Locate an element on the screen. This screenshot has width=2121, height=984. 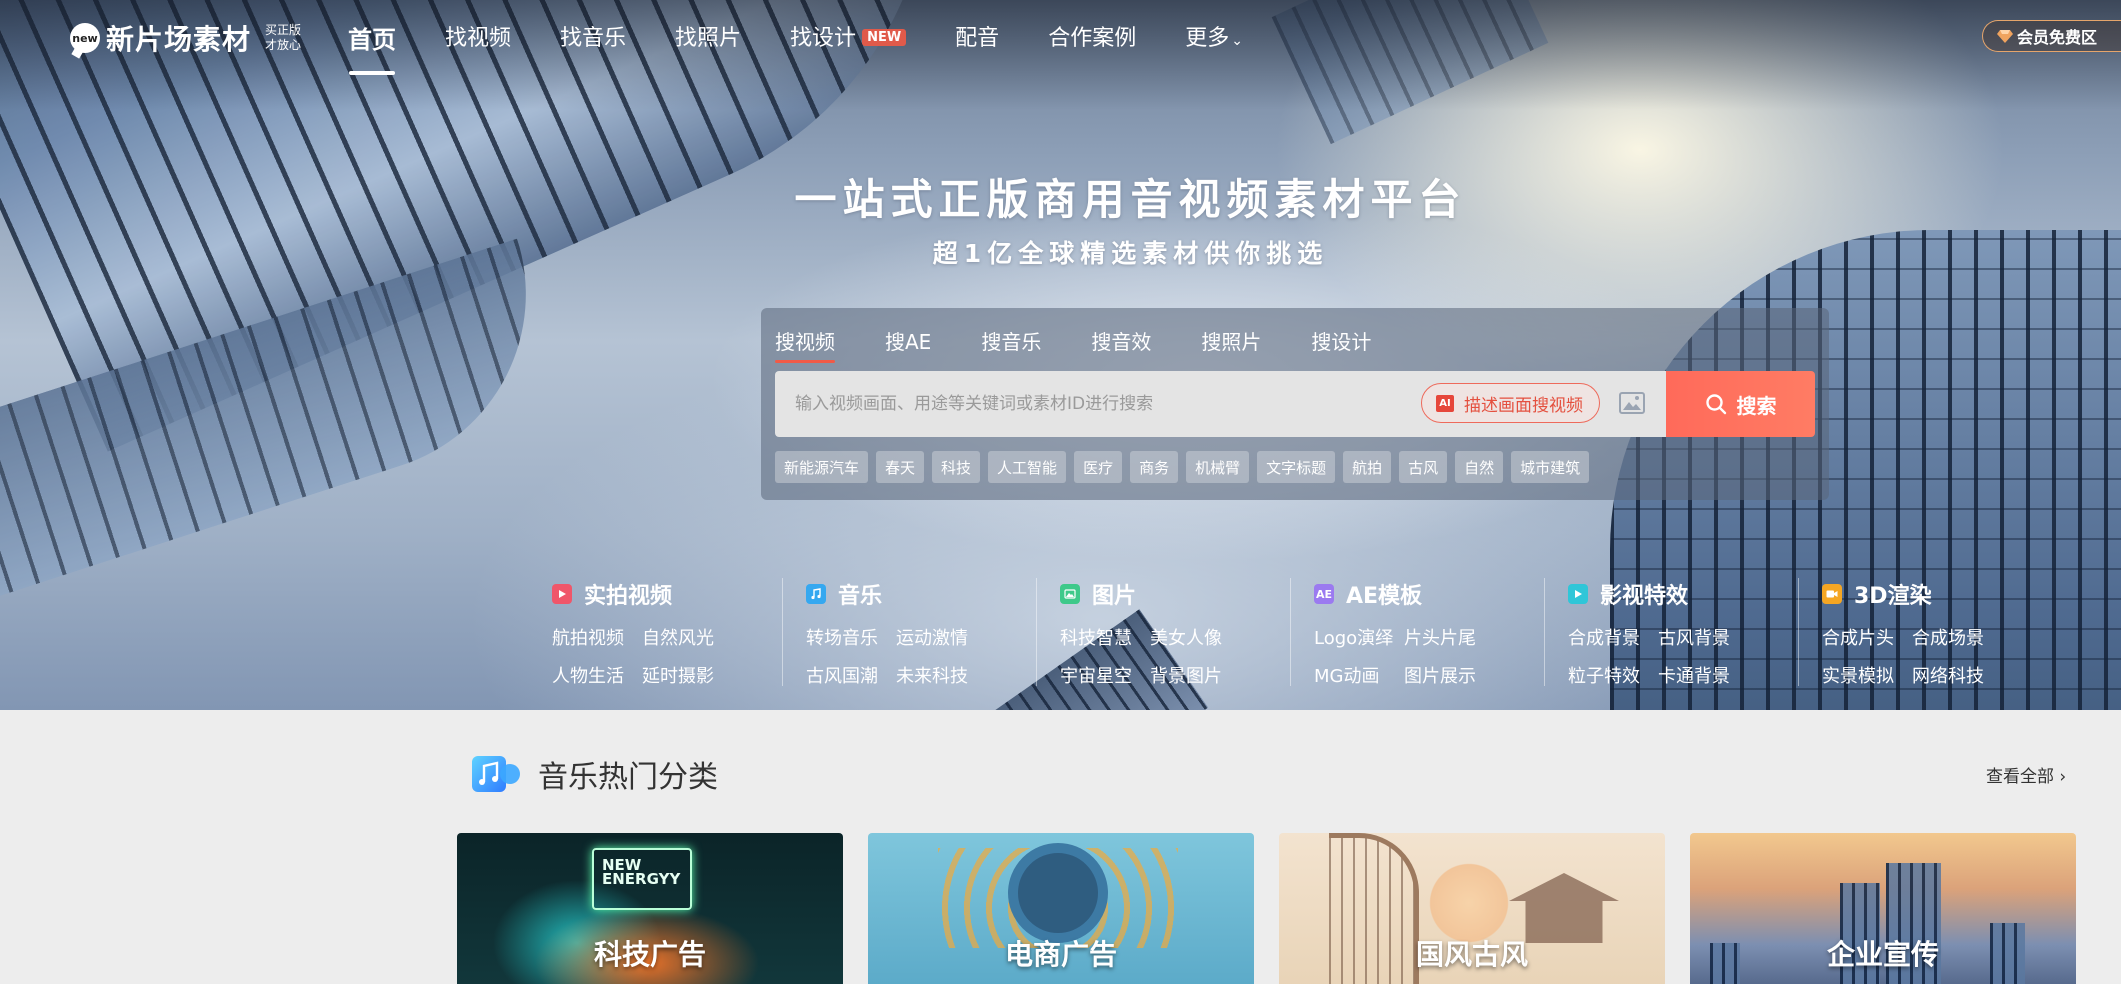
category-header: AE AE模板 is located at coordinates (1441, 594).